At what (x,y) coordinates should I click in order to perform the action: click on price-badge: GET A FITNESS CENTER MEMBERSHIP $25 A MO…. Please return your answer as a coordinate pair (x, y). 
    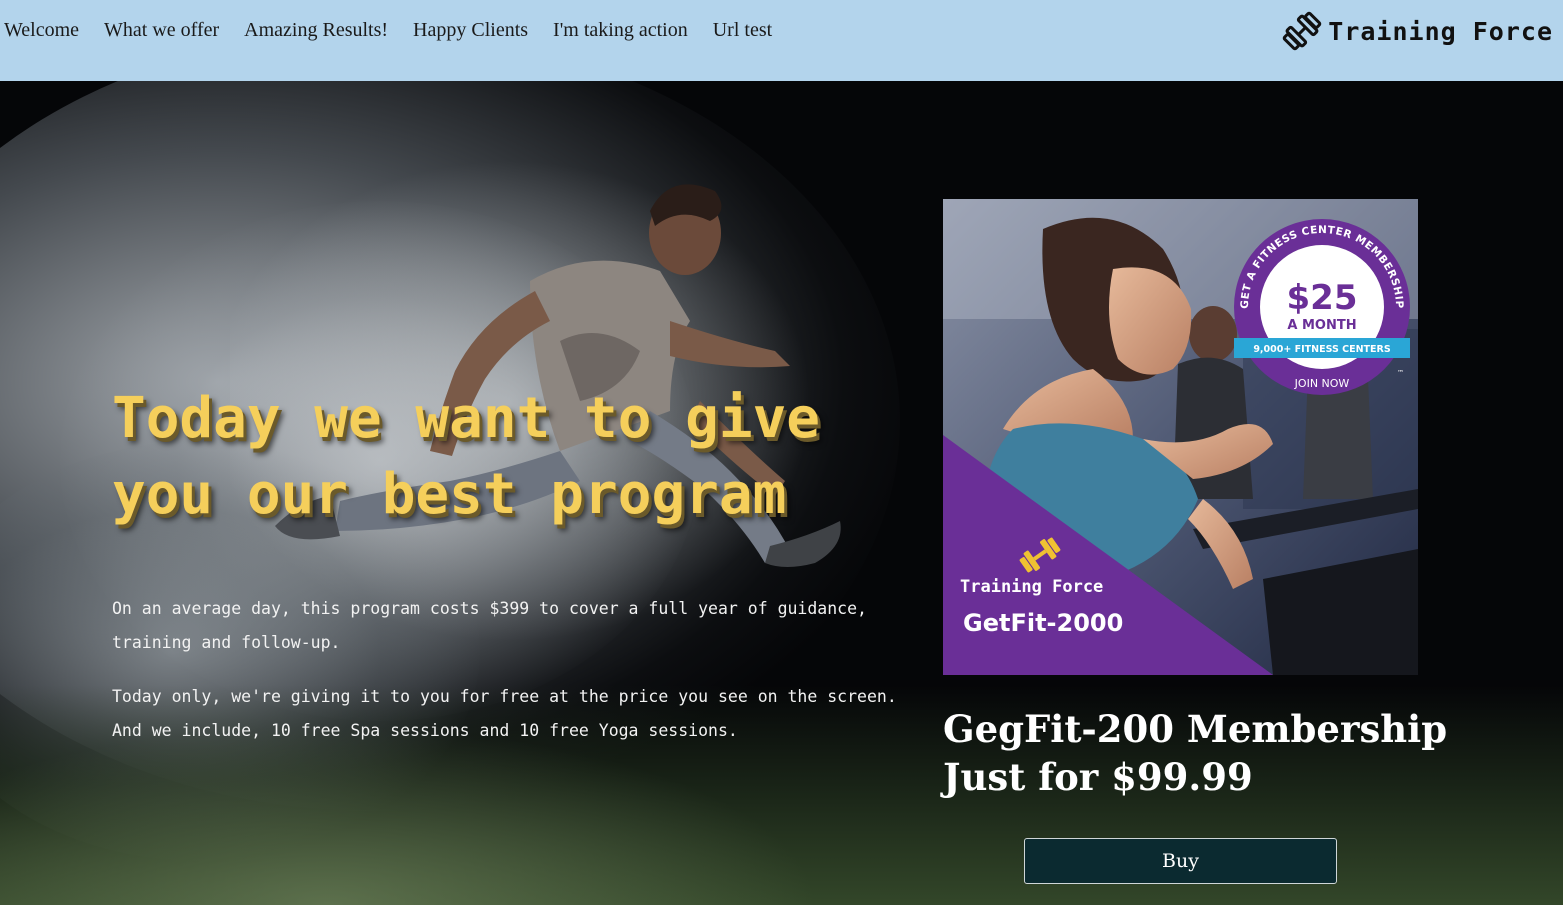
    Looking at the image, I should click on (1322, 307).